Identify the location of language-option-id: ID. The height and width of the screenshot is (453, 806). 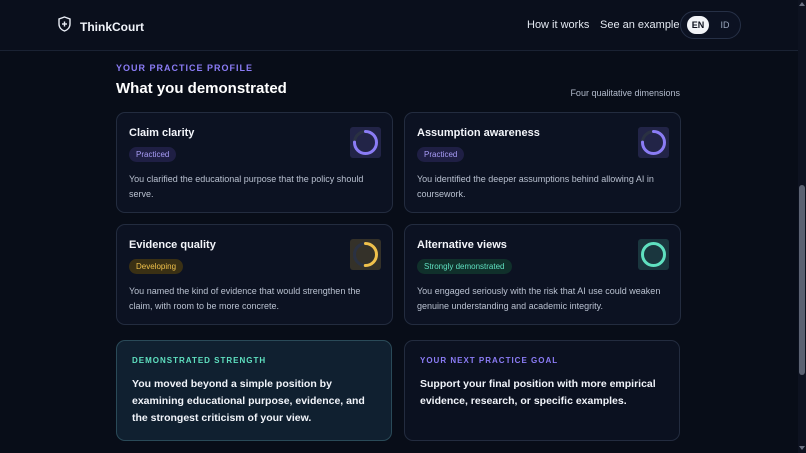
(725, 25).